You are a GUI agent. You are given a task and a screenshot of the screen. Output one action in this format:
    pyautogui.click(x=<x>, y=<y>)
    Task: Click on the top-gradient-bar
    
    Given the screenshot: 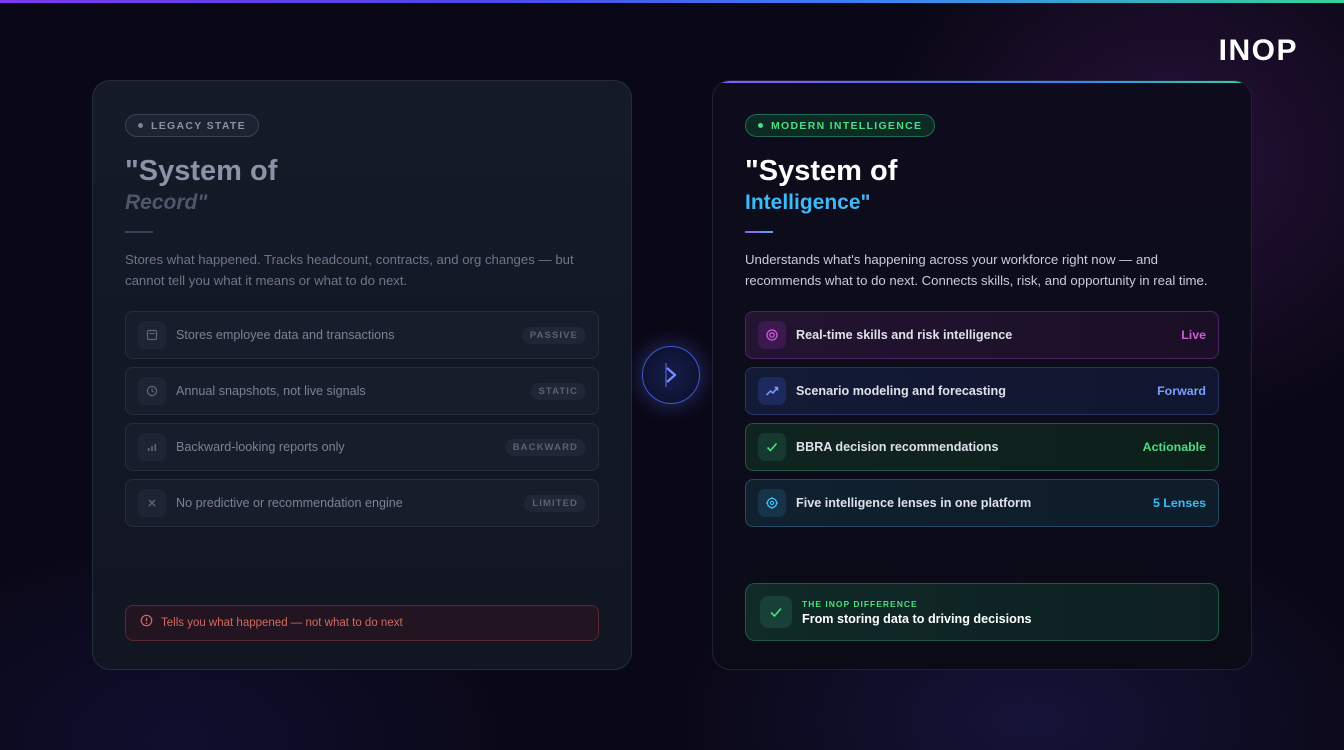 What is the action you would take?
    pyautogui.click(x=672, y=1)
    